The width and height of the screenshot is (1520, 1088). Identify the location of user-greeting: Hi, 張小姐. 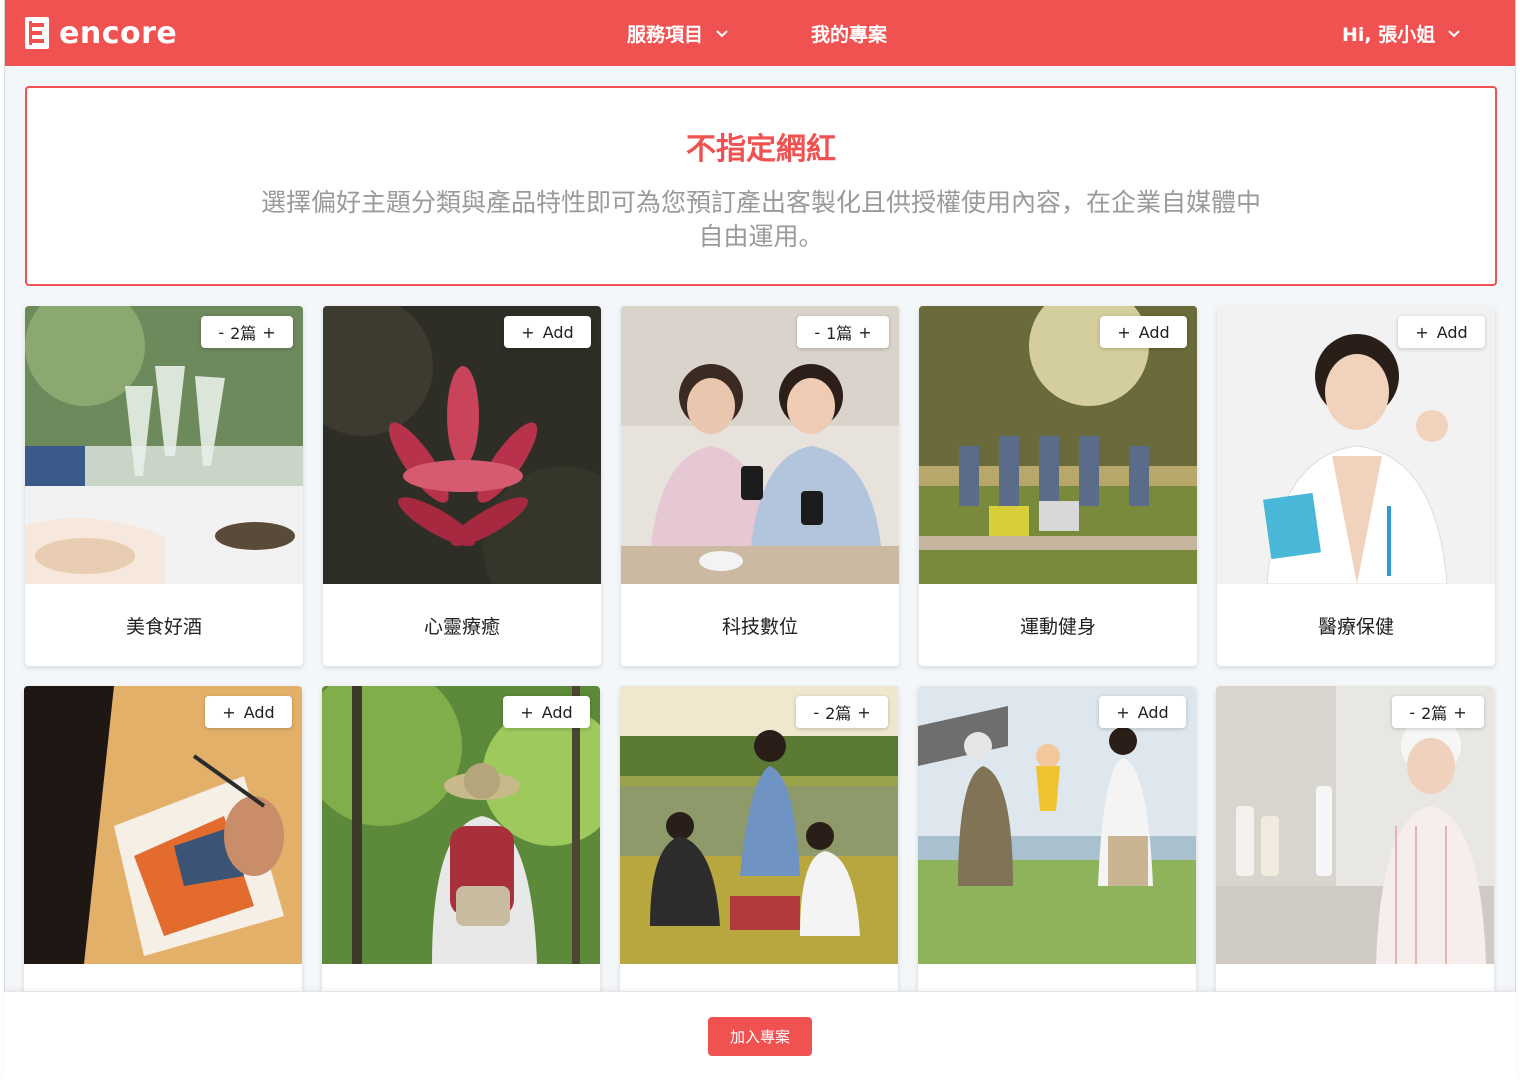
(1389, 34).